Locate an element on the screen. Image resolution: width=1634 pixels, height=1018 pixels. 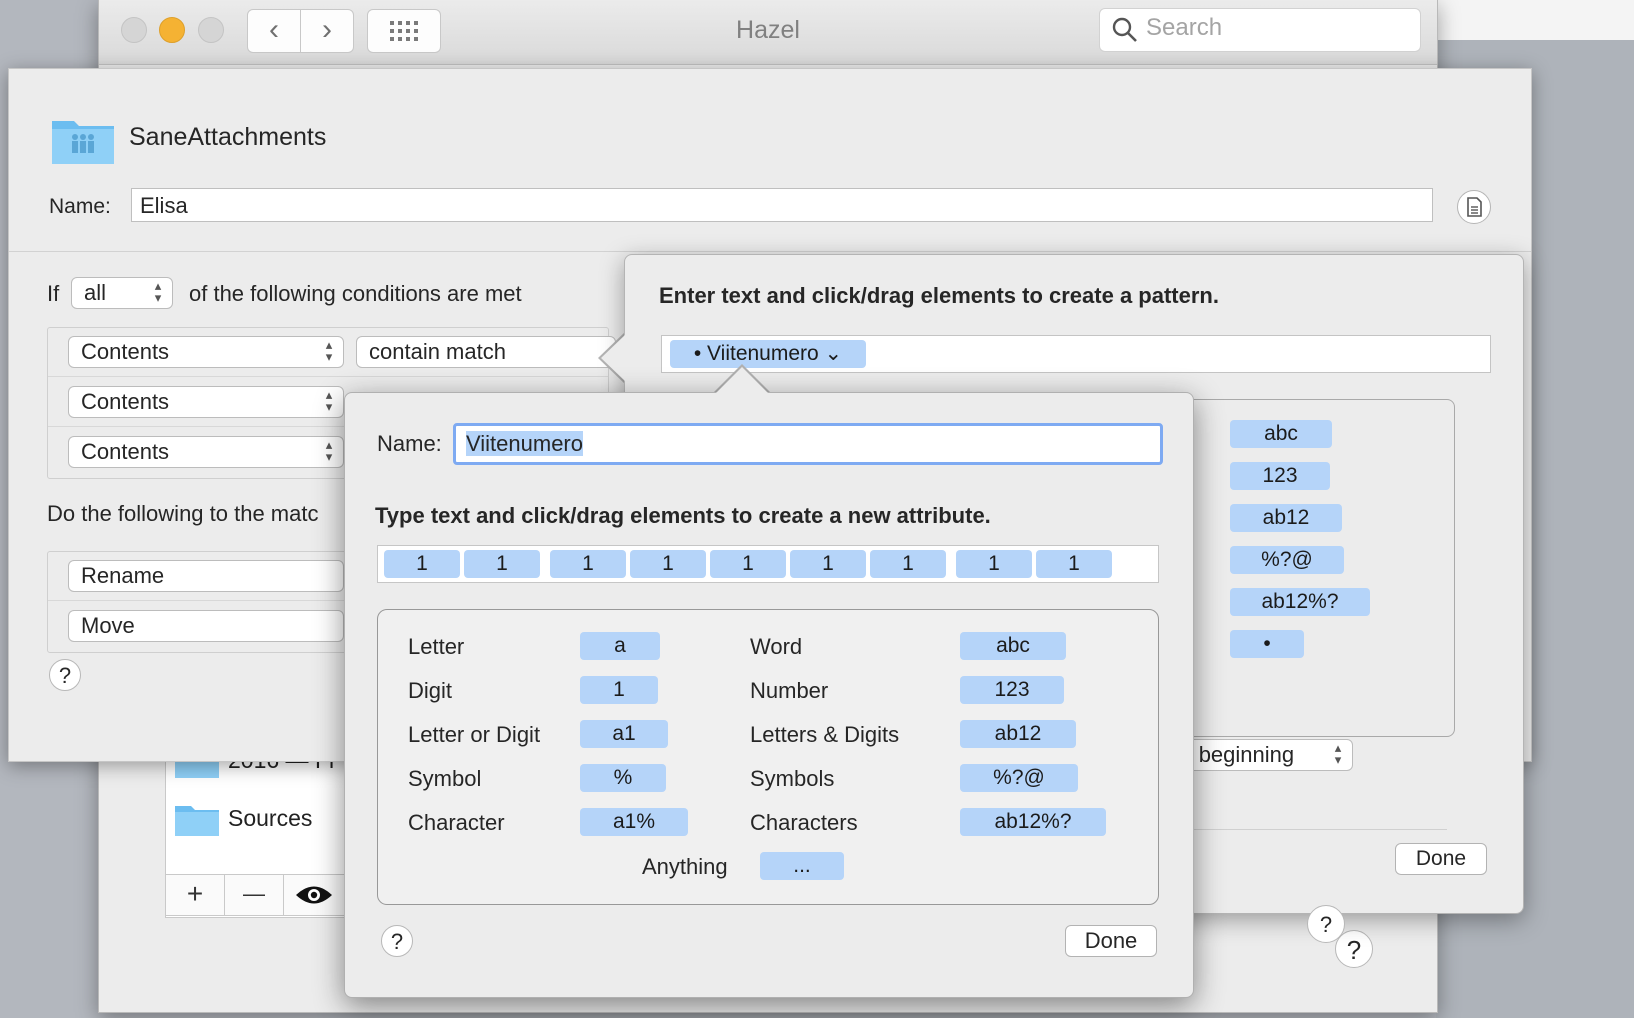
condition-operator-popup: contain match is located at coordinates (486, 352).